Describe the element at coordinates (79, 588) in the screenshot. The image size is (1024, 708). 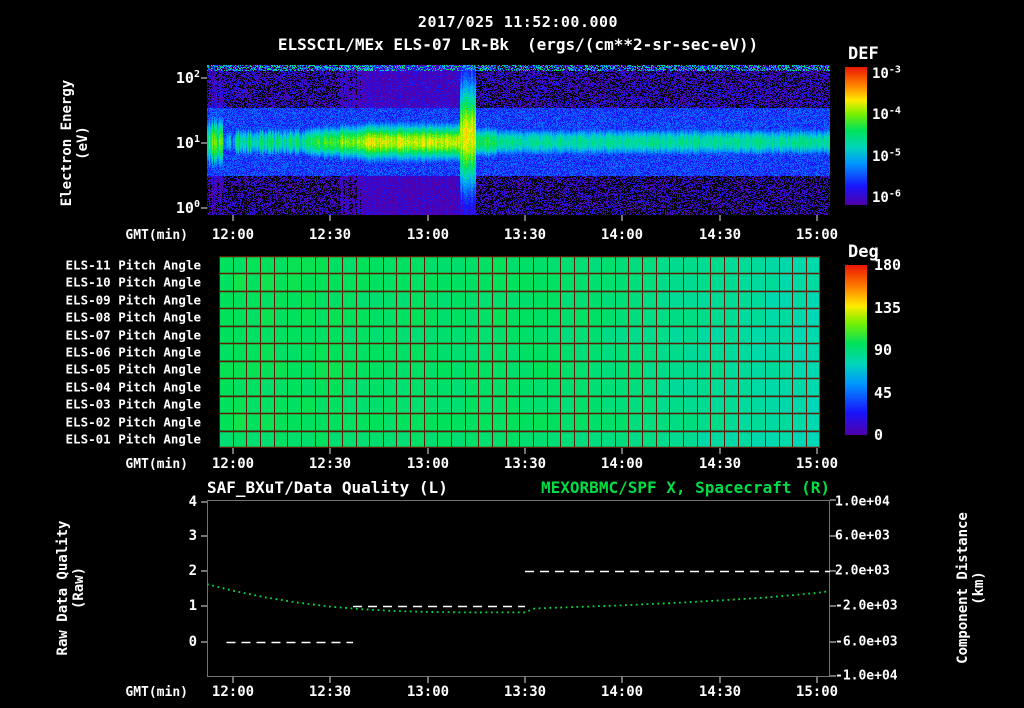
I see `panel3-left-y-axis-label-line2: (Raw)` at that location.